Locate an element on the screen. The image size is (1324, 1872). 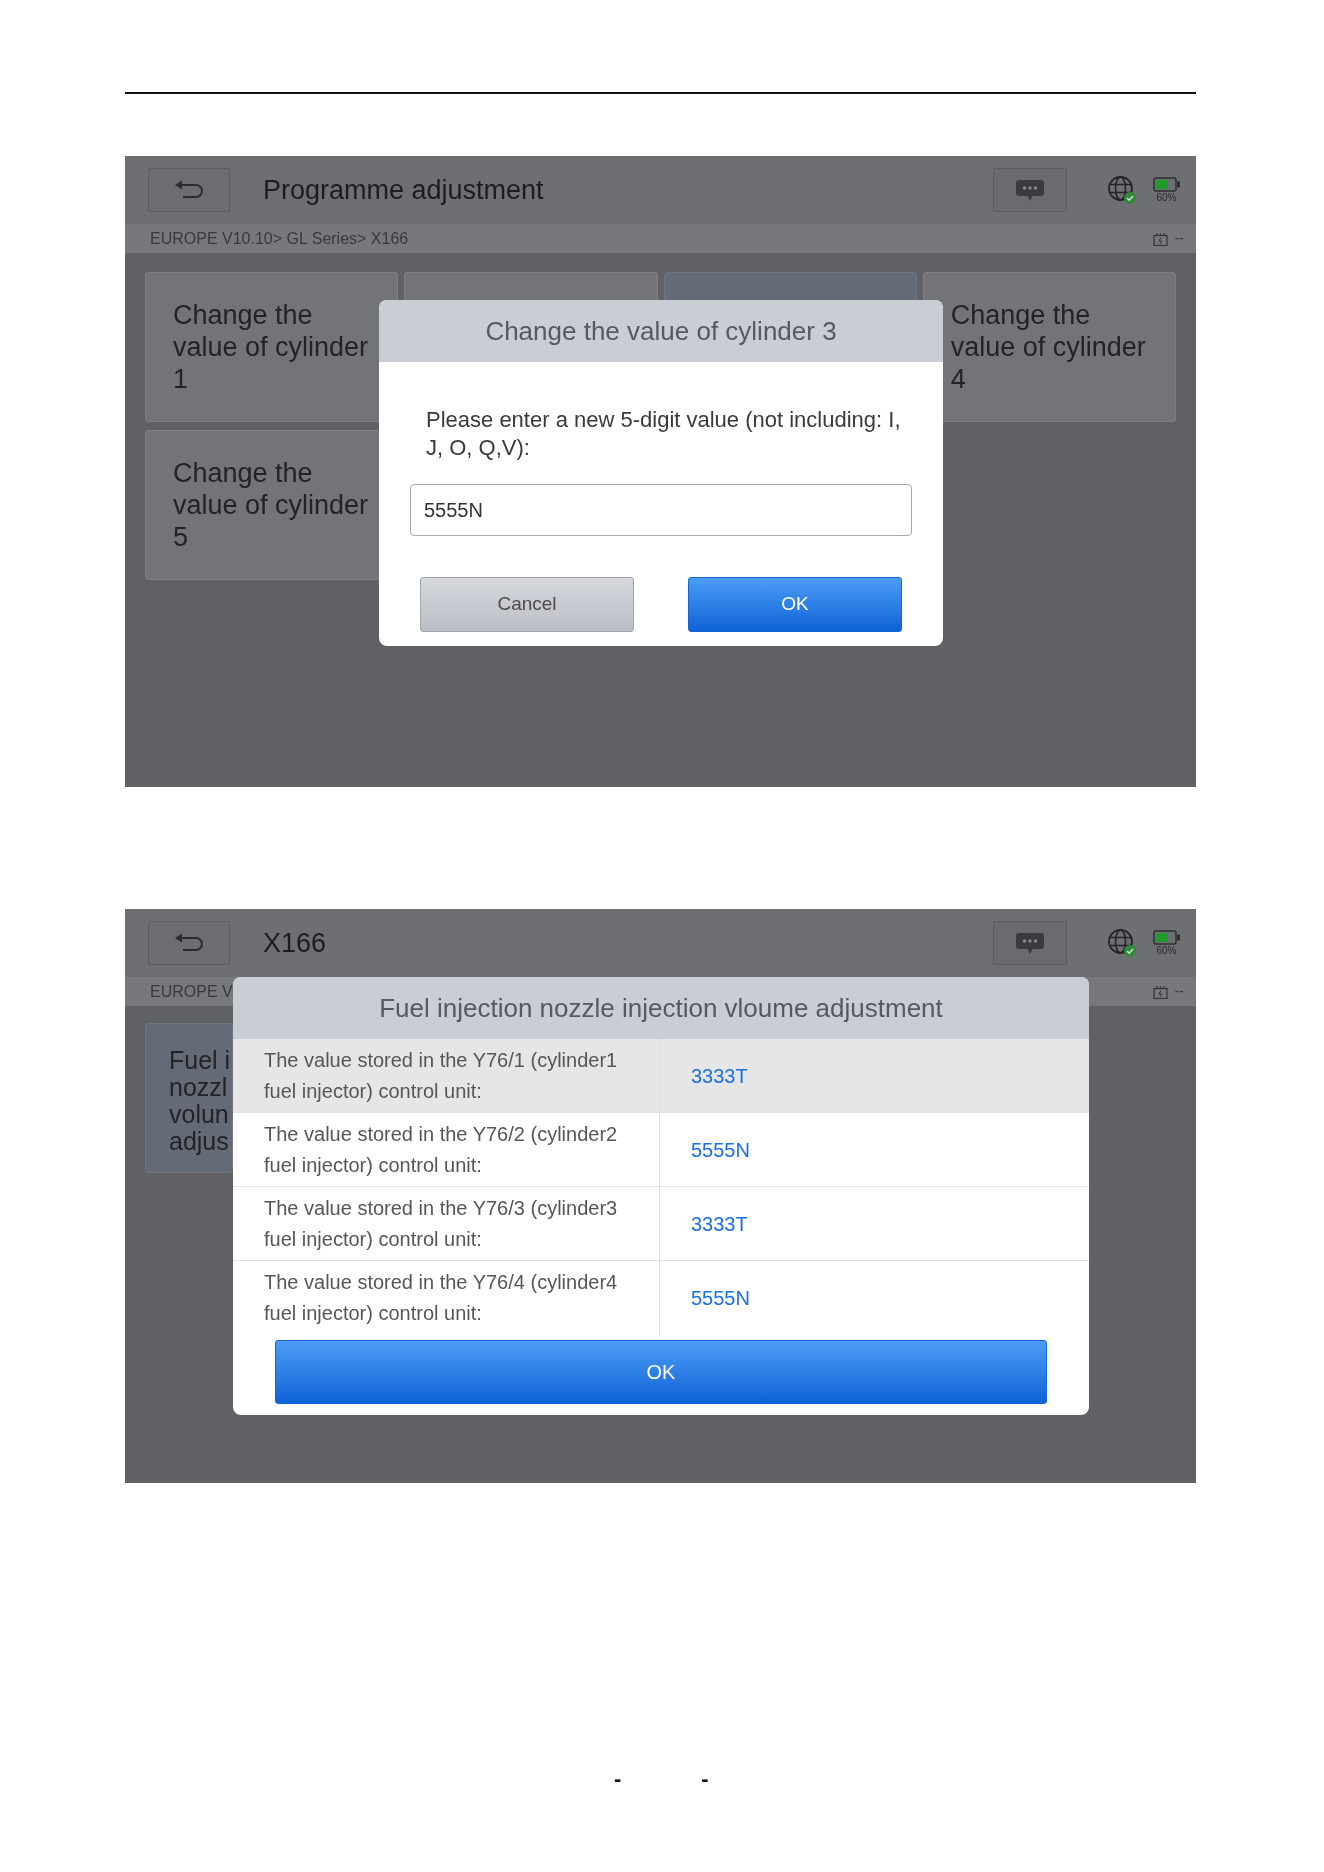
screen-title: X166 is located at coordinates (295, 943).